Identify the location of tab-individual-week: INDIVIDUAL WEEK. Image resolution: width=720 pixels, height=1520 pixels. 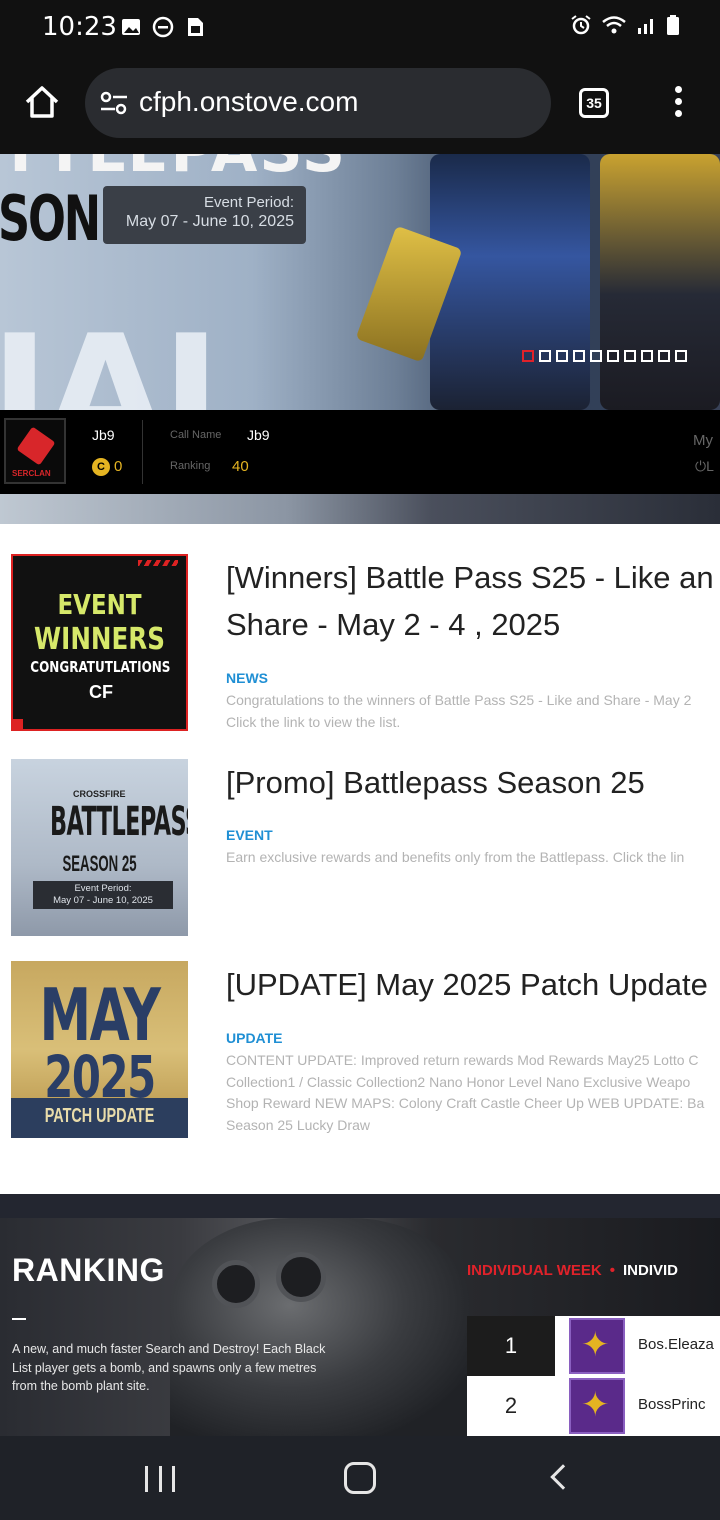
(534, 1270).